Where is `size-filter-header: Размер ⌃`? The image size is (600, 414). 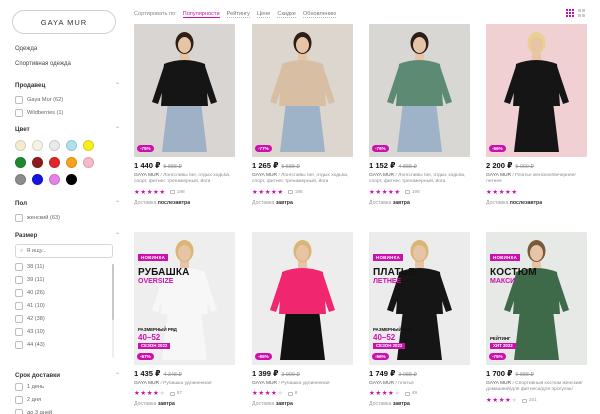 size-filter-header: Размер ⌃ is located at coordinates (67, 235).